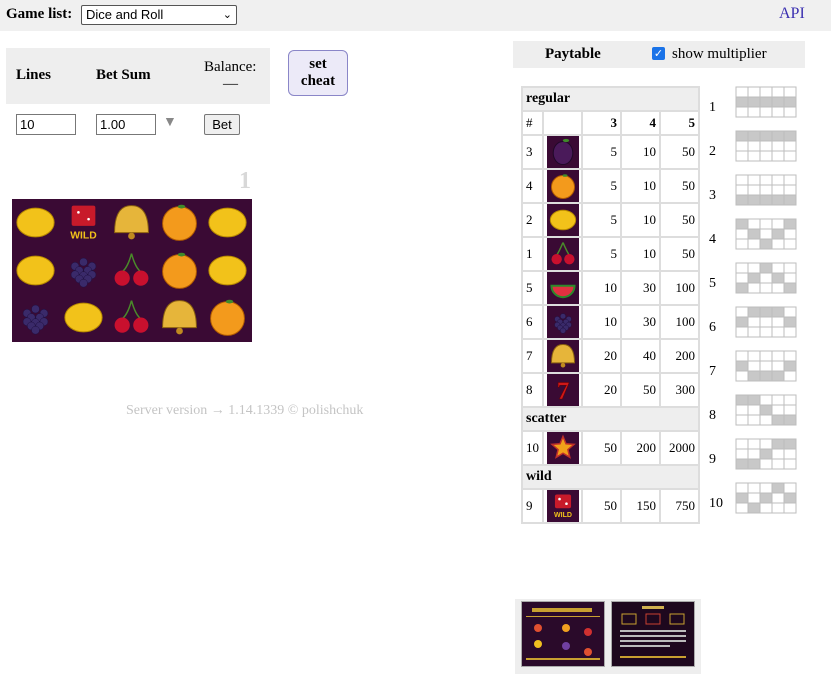  What do you see at coordinates (532, 186) in the screenshot?
I see `symbol-id: 4` at bounding box center [532, 186].